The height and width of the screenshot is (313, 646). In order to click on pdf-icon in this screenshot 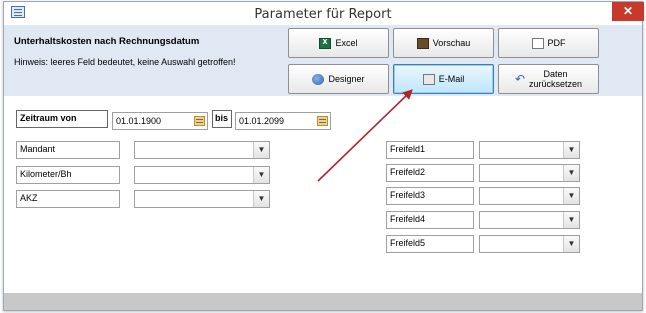, I will do `click(537, 43)`.